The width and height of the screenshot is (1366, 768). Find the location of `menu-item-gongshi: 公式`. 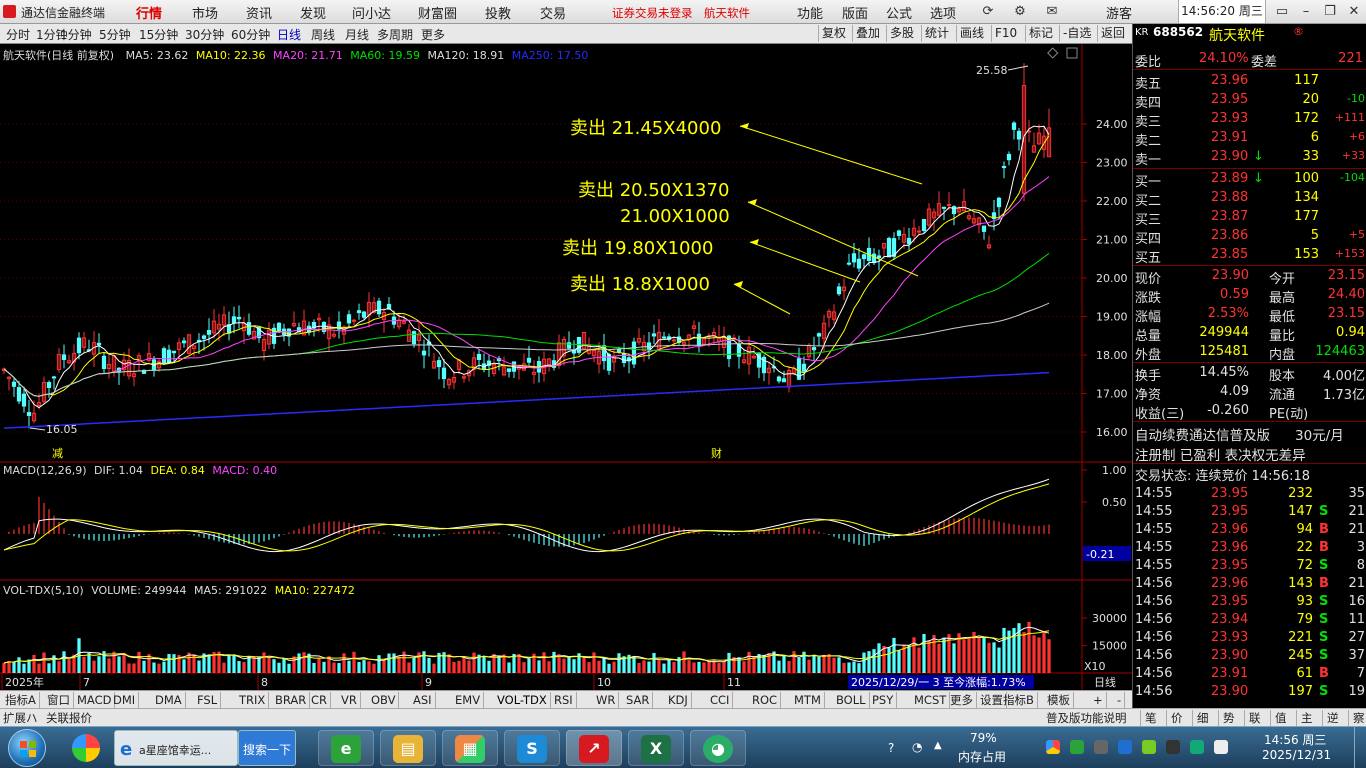

menu-item-gongshi: 公式 is located at coordinates (899, 12).